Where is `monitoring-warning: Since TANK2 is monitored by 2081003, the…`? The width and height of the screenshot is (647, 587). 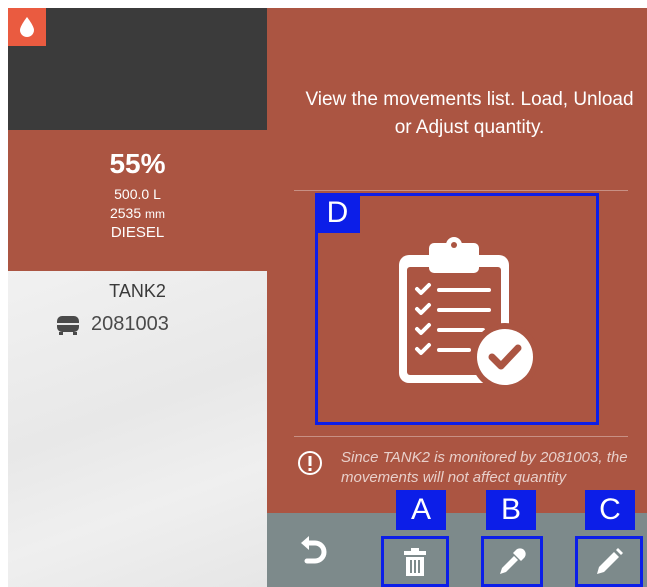
monitoring-warning: Since TANK2 is monitored by 2081003, the… is located at coordinates (462, 483).